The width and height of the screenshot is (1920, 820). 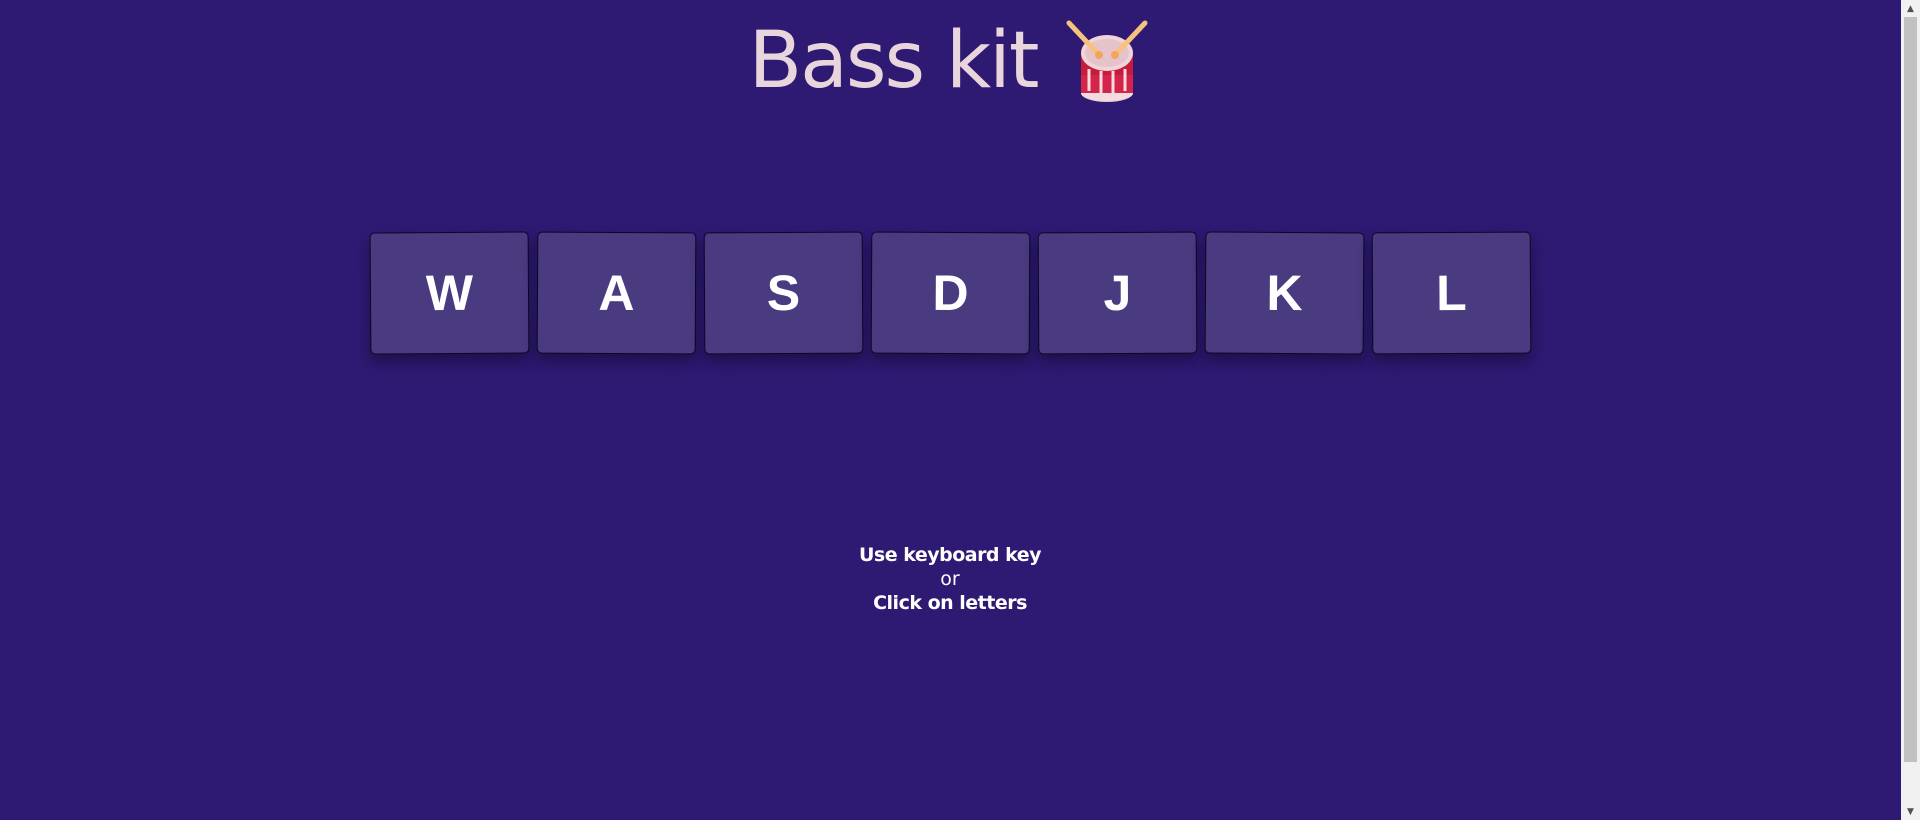 I want to click on scrollbar-thumb, so click(x=1910, y=389).